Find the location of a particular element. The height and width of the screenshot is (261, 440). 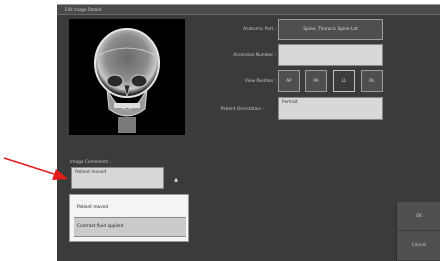

image-comments-dropdown: Patient moved Contrast fluid applied is located at coordinates (129, 218).